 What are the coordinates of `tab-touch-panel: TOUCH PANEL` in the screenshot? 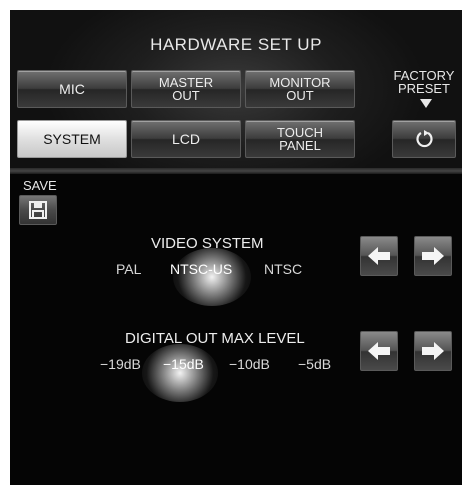 It's located at (300, 139).